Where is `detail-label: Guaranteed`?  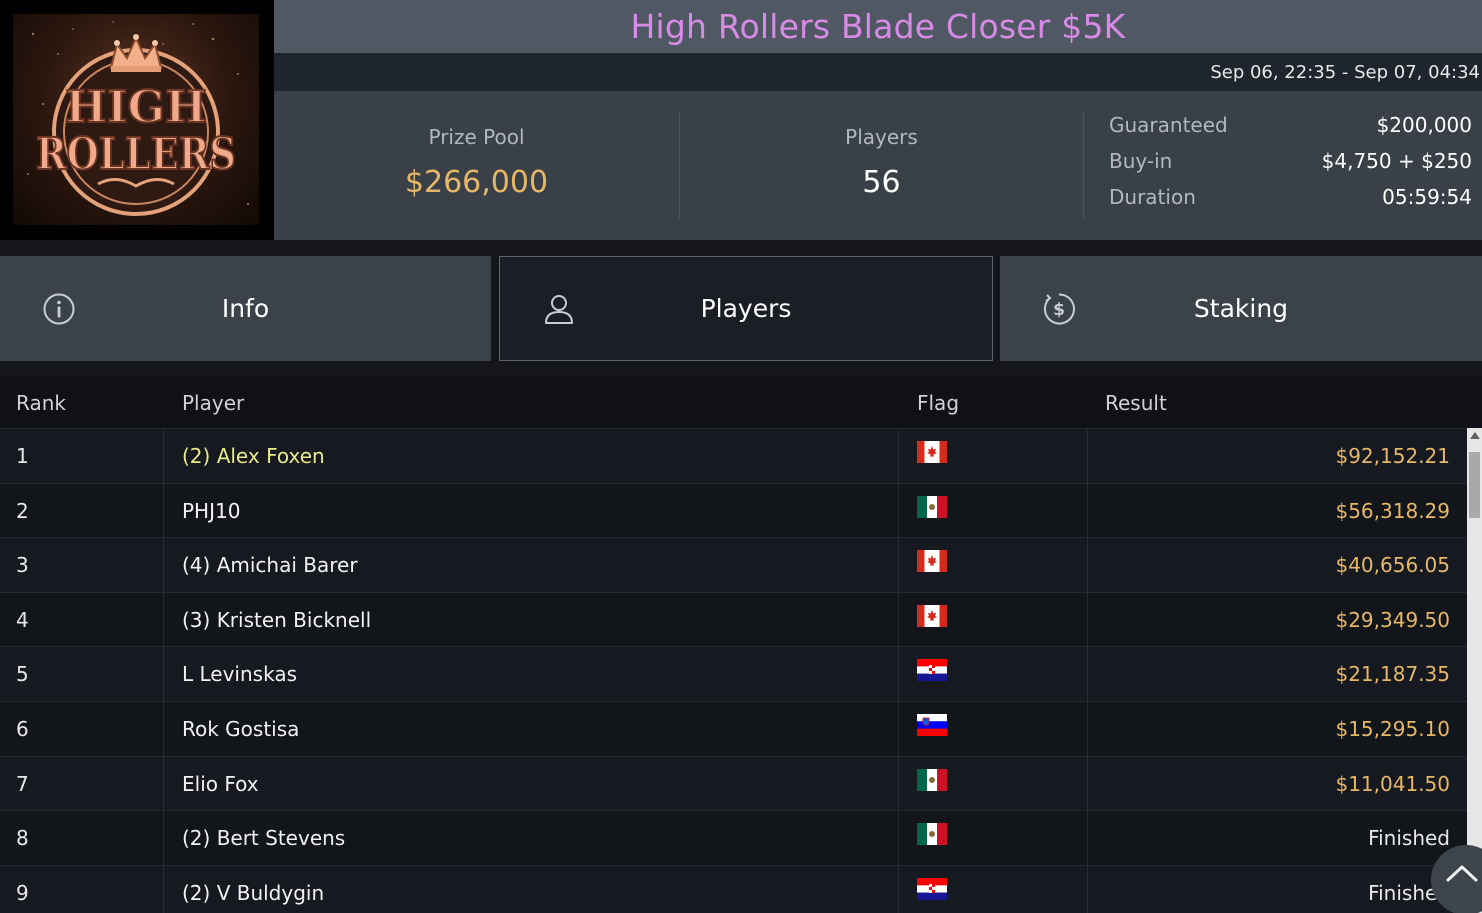
detail-label: Guaranteed is located at coordinates (1168, 125).